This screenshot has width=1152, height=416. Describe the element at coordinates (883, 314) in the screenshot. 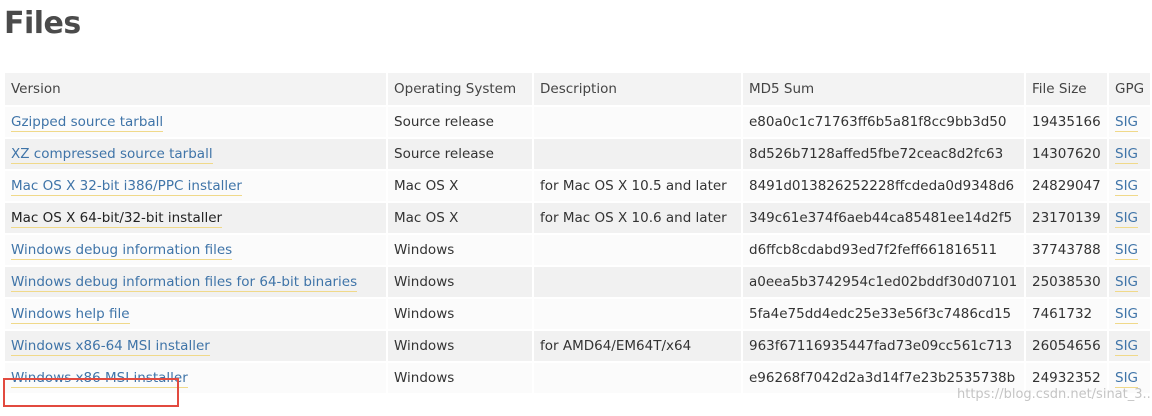

I see `md5-cell: 5fa4e75dd4edc25e33e56f3c7486cd15` at that location.